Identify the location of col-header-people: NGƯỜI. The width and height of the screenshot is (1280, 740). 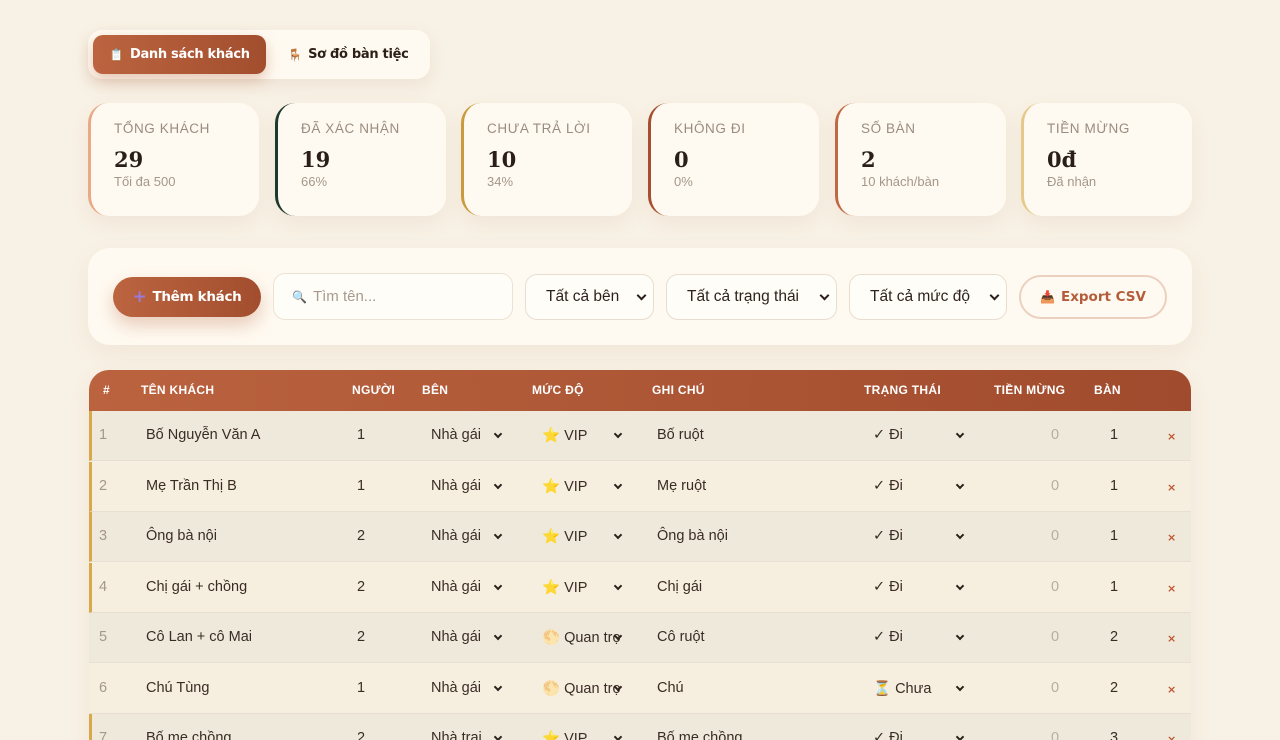
(374, 390).